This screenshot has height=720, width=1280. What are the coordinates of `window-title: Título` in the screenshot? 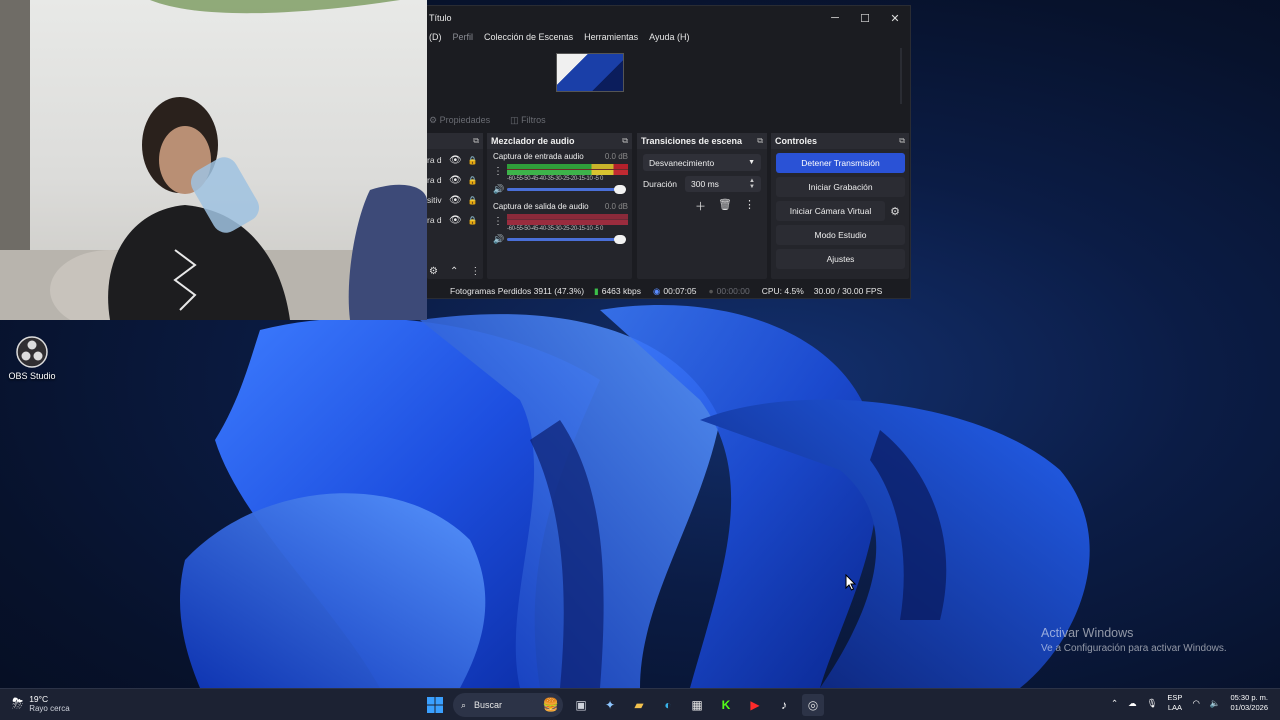 It's located at (440, 18).